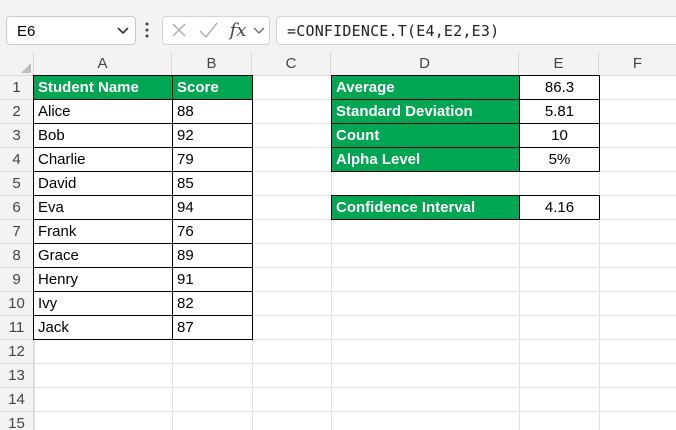  Describe the element at coordinates (212, 111) in the screenshot. I see `score-cell: 88` at that location.